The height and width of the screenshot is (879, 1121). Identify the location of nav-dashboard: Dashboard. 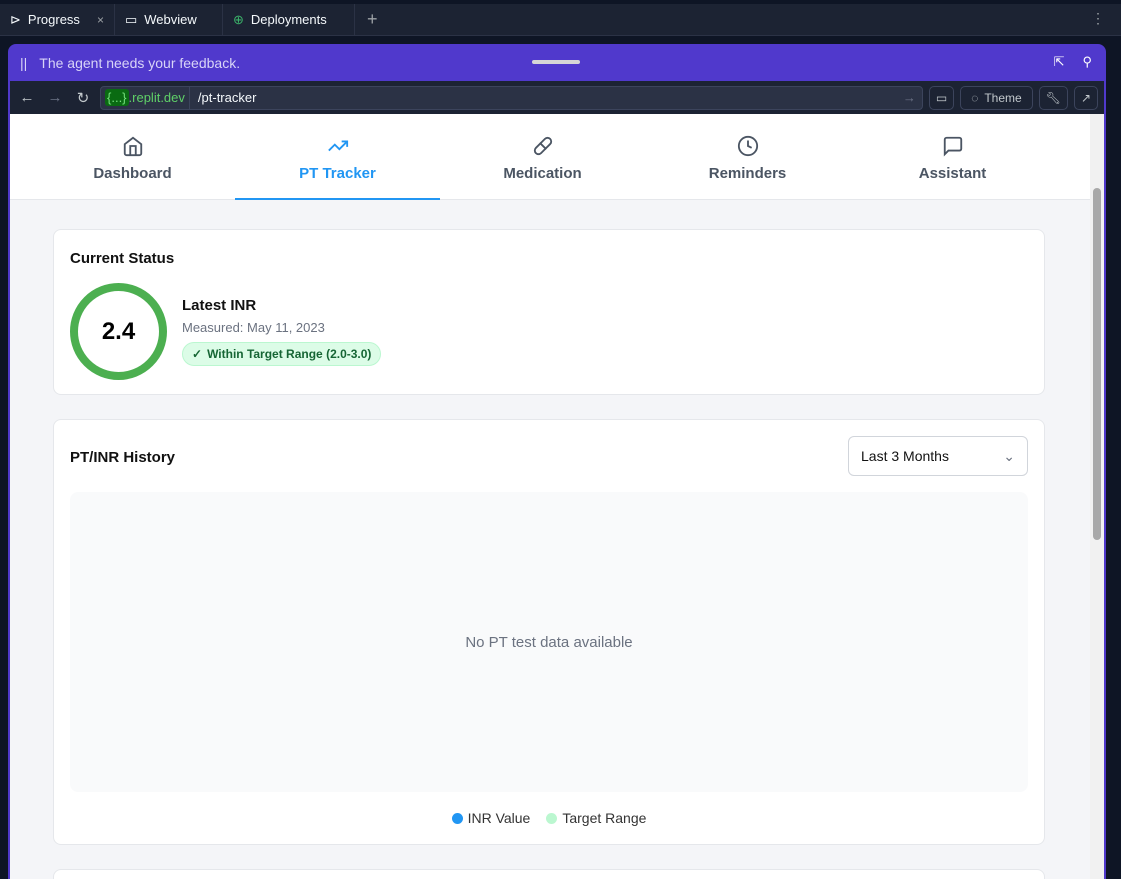
(132, 156).